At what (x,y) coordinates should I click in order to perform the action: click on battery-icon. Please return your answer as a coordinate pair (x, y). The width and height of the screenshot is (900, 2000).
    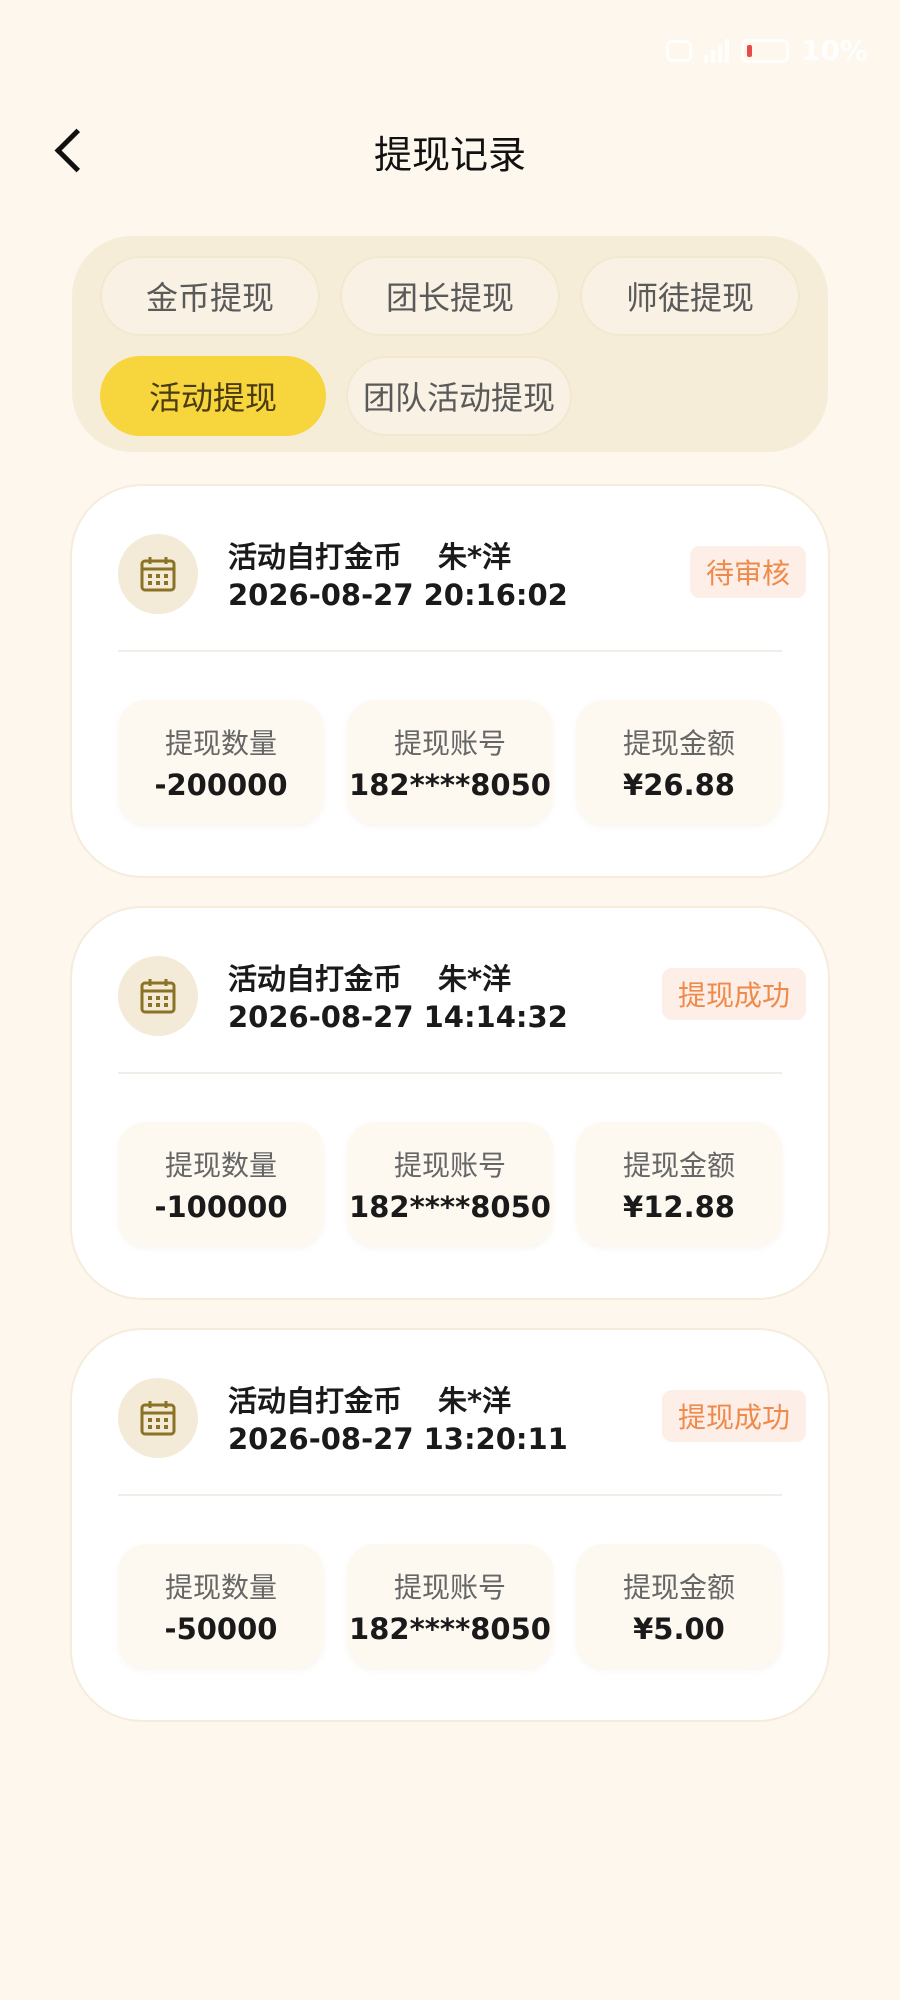
    Looking at the image, I should click on (764, 50).